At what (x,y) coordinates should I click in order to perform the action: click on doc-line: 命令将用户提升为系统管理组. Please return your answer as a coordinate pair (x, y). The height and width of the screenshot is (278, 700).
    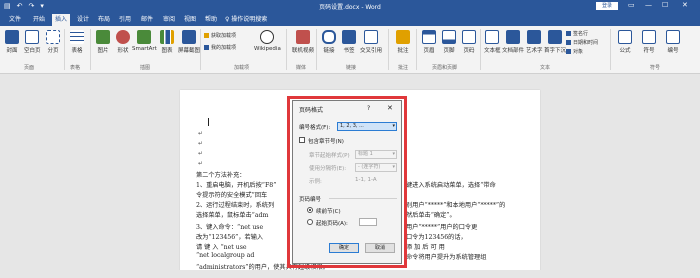
    Looking at the image, I should click on (446, 257).